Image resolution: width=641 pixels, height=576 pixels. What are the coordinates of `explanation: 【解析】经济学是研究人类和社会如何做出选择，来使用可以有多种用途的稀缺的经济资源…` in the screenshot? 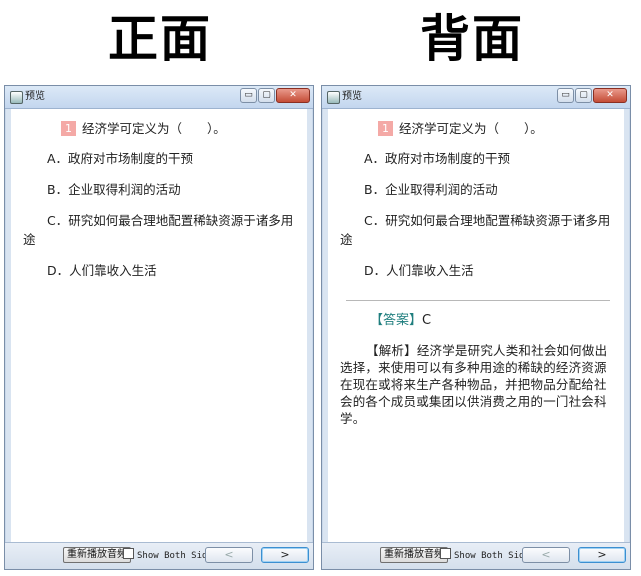 It's located at (478, 384).